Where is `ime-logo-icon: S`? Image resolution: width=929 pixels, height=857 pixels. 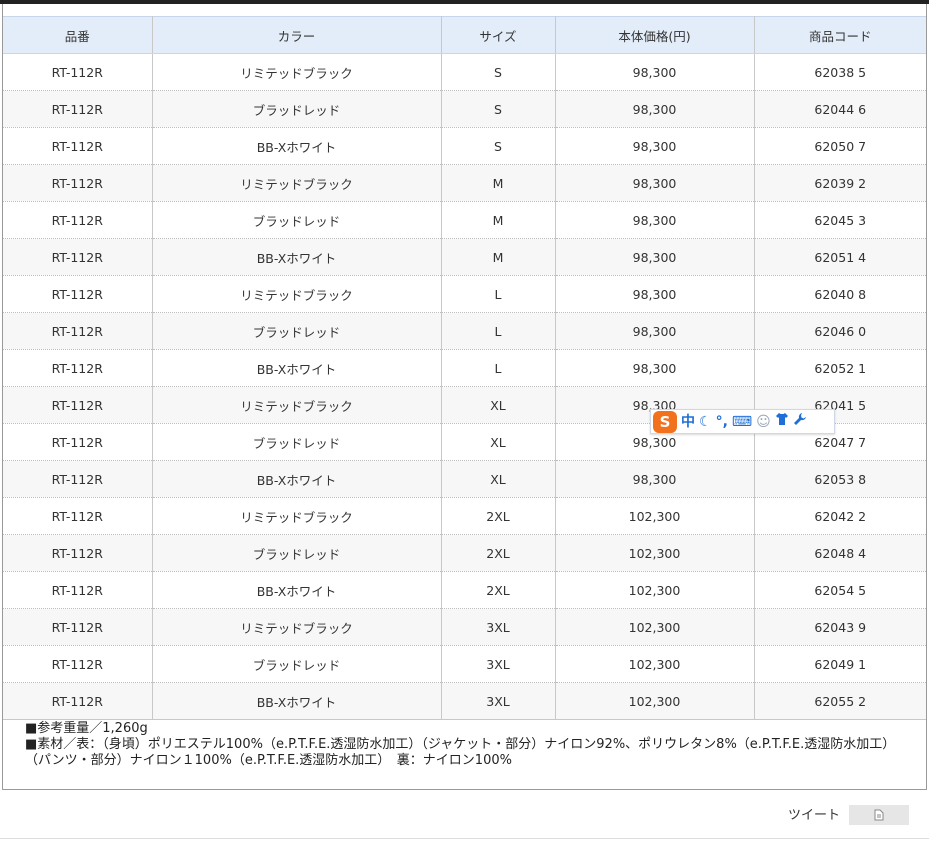
ime-logo-icon: S is located at coordinates (665, 421).